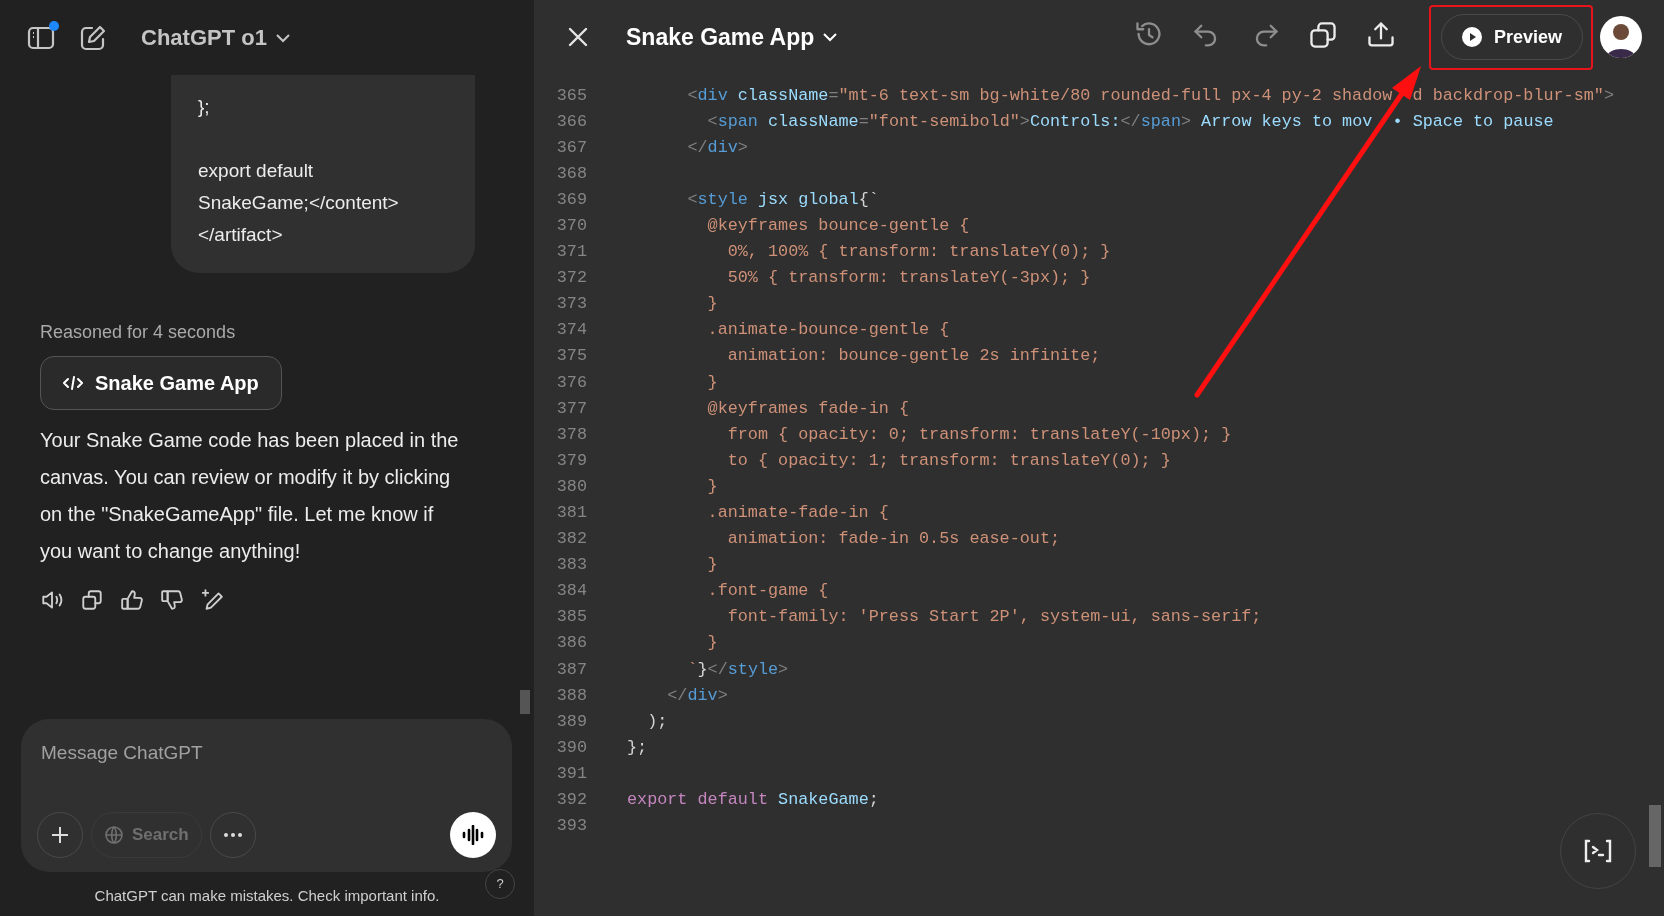 This screenshot has width=1664, height=916. Describe the element at coordinates (571, 565) in the screenshot. I see `line-number: 383` at that location.